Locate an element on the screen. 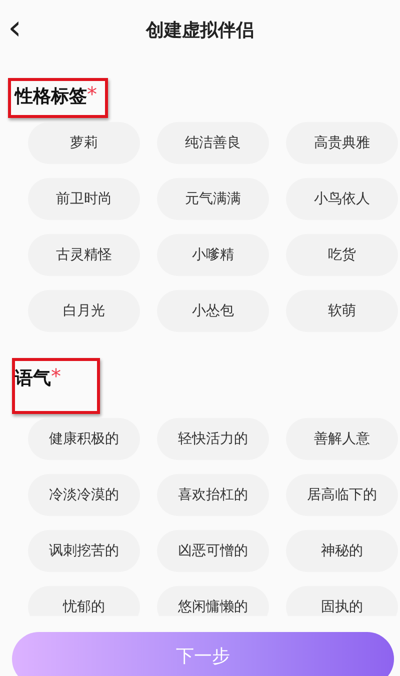 Image resolution: width=400 pixels, height=676 pixels. tag-chip: 小怂包 is located at coordinates (213, 311).